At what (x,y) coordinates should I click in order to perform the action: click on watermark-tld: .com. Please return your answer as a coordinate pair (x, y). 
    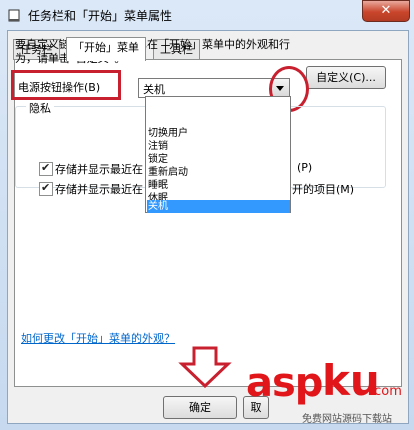
    Looking at the image, I should click on (386, 391).